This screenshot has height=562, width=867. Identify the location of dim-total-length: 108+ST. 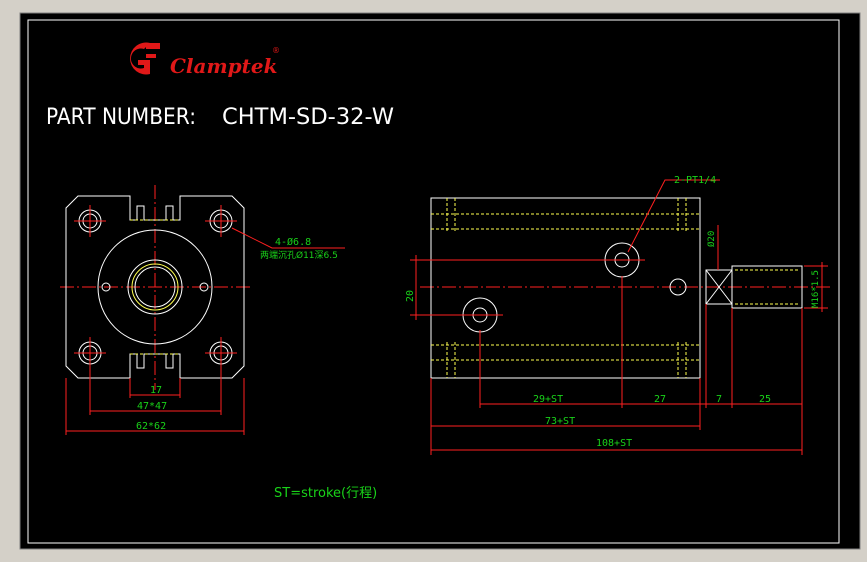
(614, 443).